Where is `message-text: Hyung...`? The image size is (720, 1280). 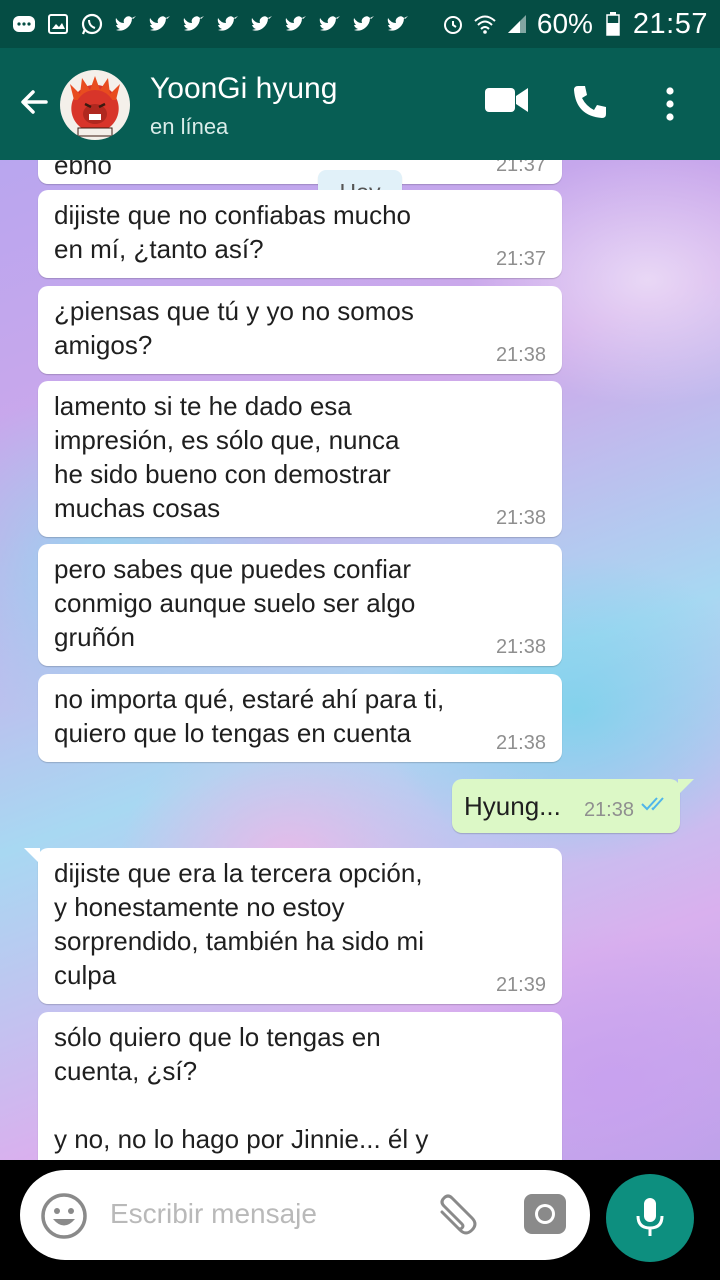
message-text: Hyung... is located at coordinates (512, 806).